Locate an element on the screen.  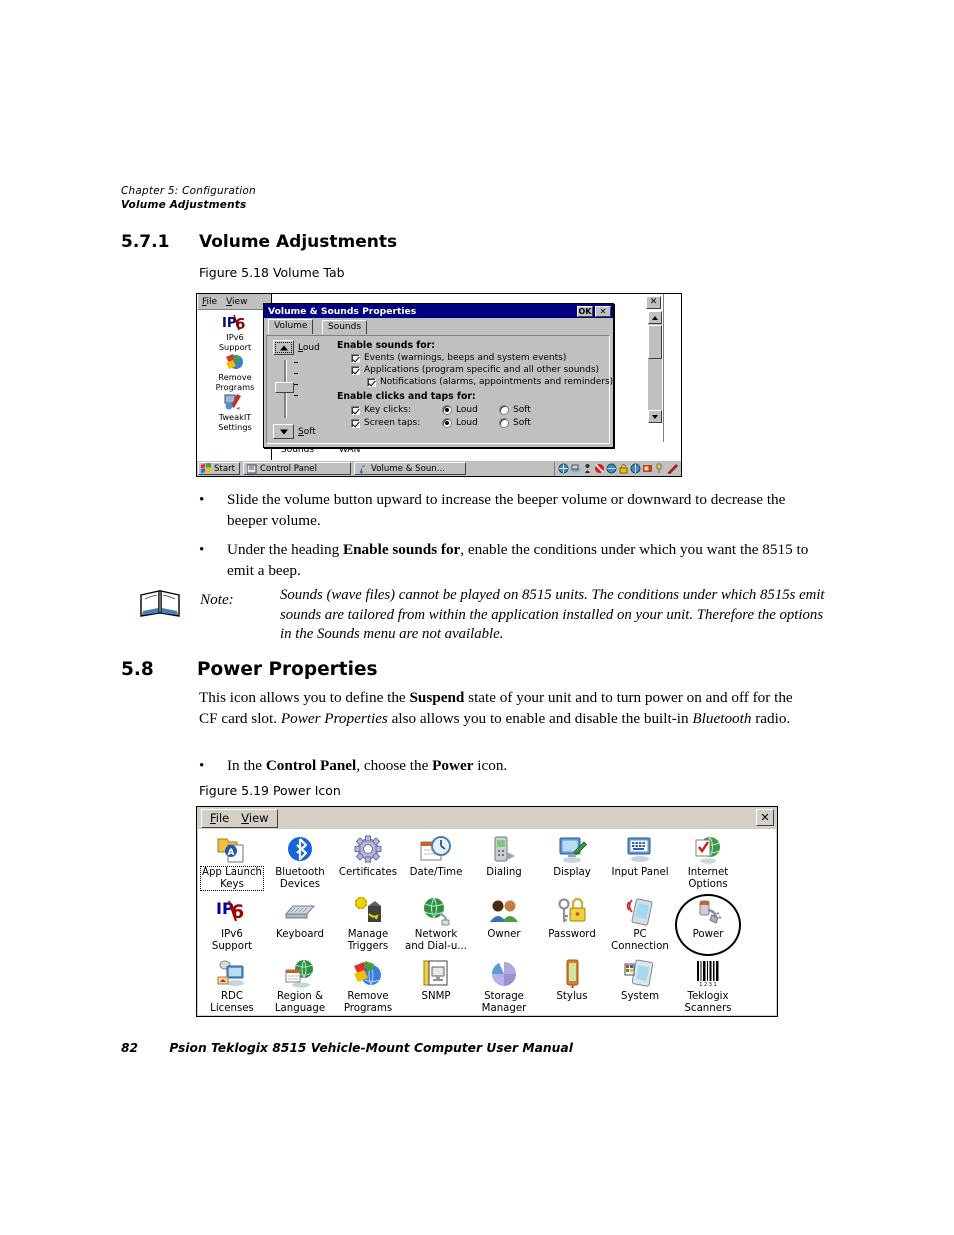
checkbox-screen-taps: Screen taps: is located at coordinates (385, 423).